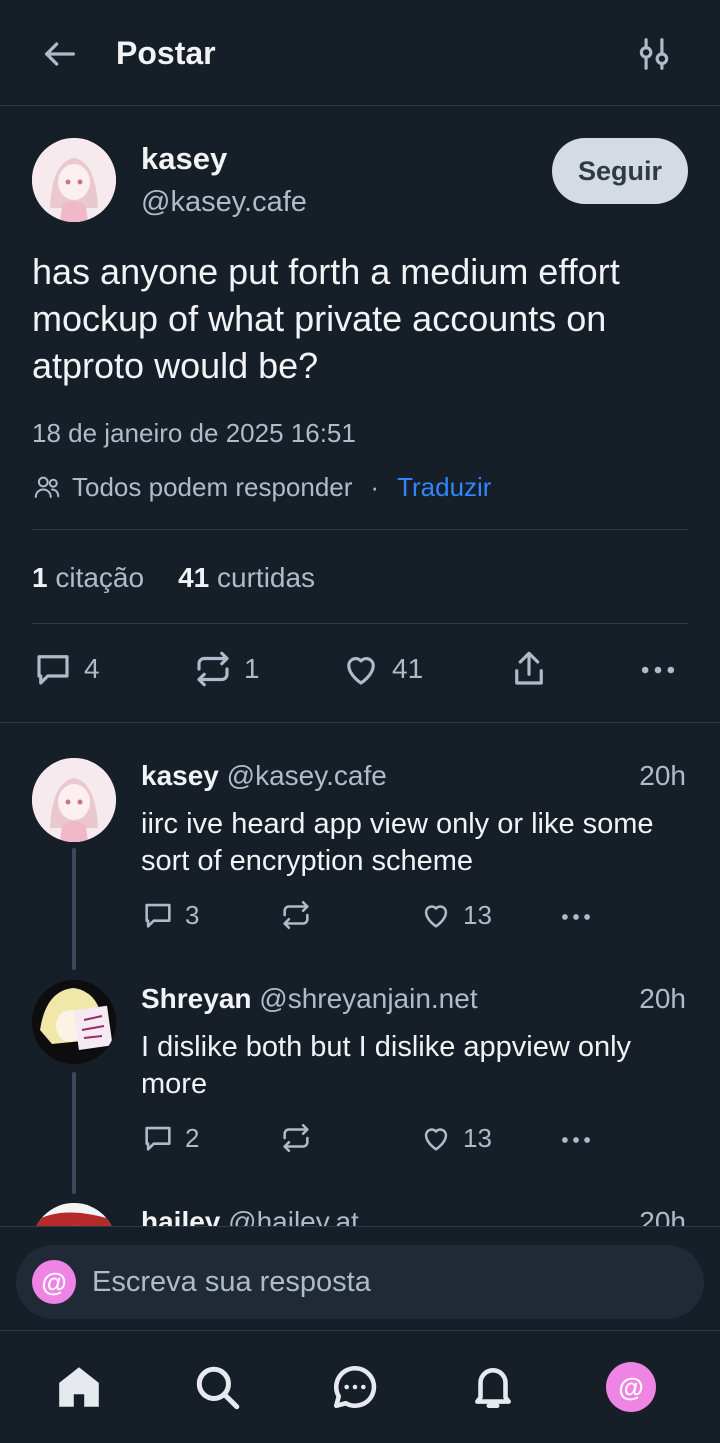  I want to click on like-button: 41, so click(381, 669).